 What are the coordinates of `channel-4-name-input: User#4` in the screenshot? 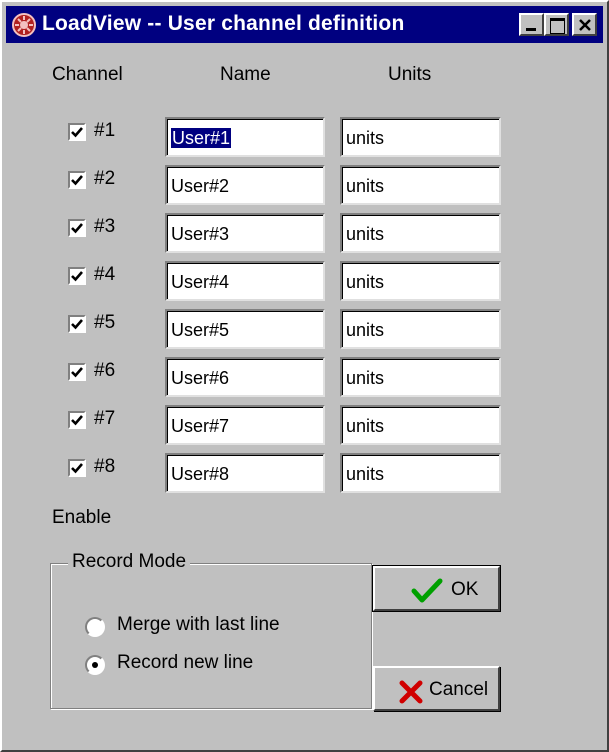 It's located at (245, 281).